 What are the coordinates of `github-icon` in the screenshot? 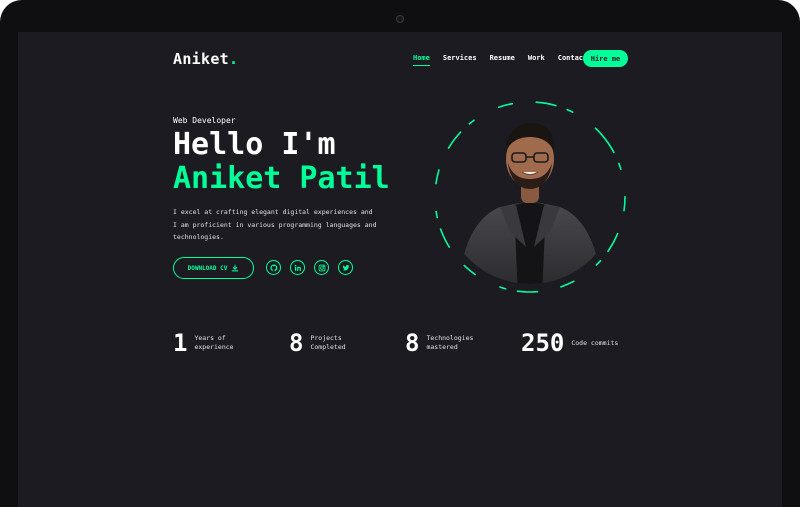 It's located at (273, 267).